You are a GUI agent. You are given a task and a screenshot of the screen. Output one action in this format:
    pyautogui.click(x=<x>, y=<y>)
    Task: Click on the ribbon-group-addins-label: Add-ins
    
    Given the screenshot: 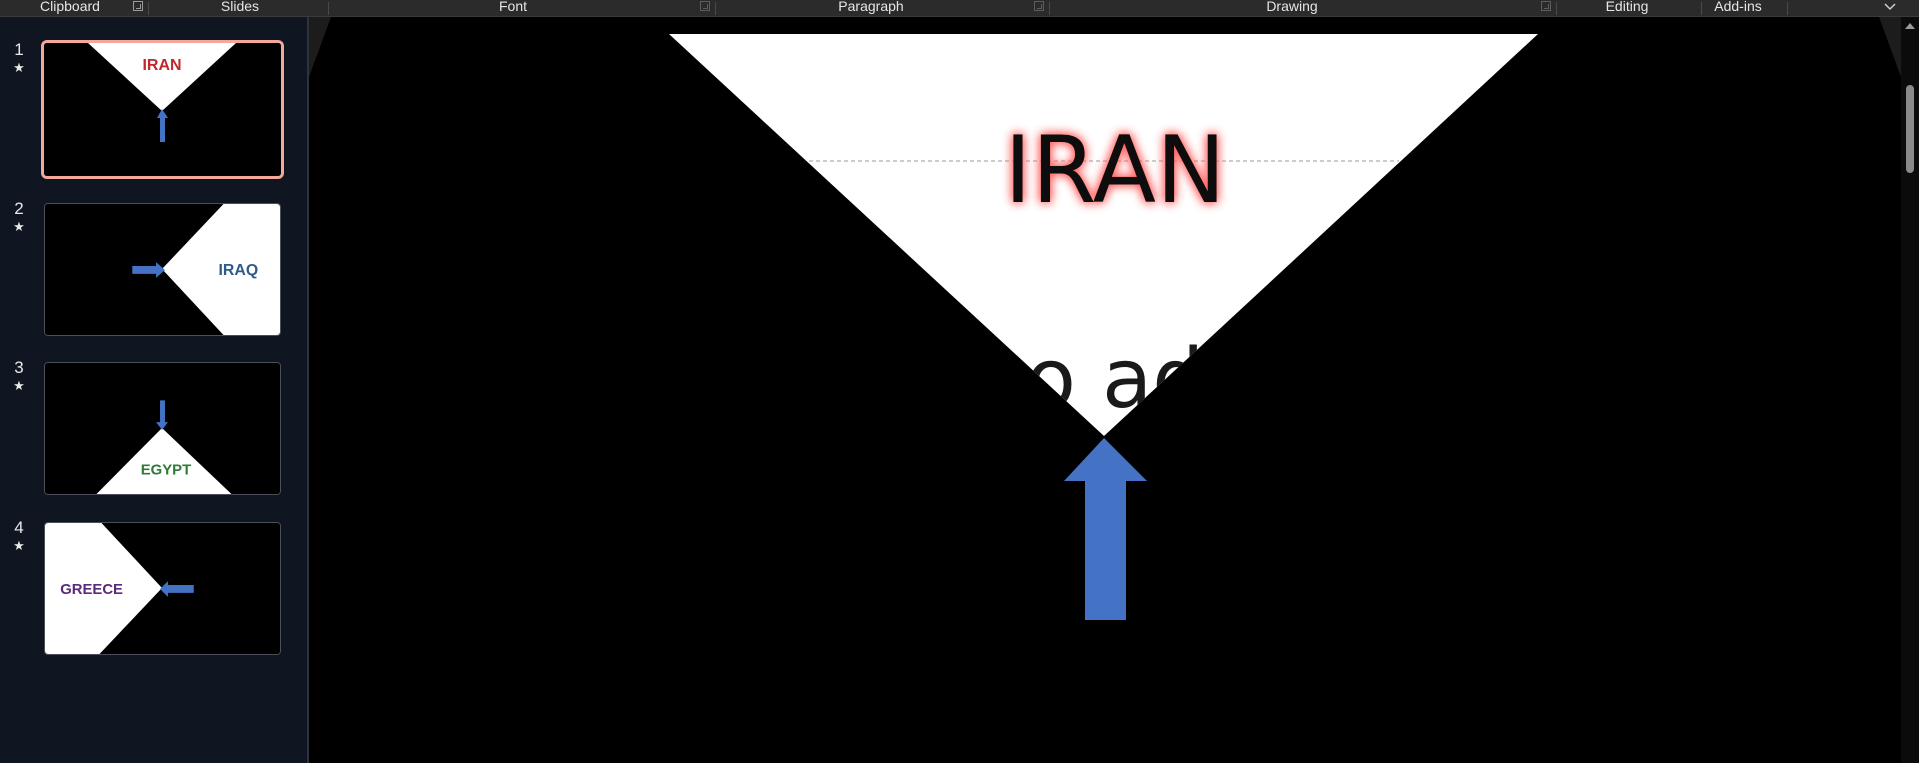 What is the action you would take?
    pyautogui.click(x=1738, y=7)
    